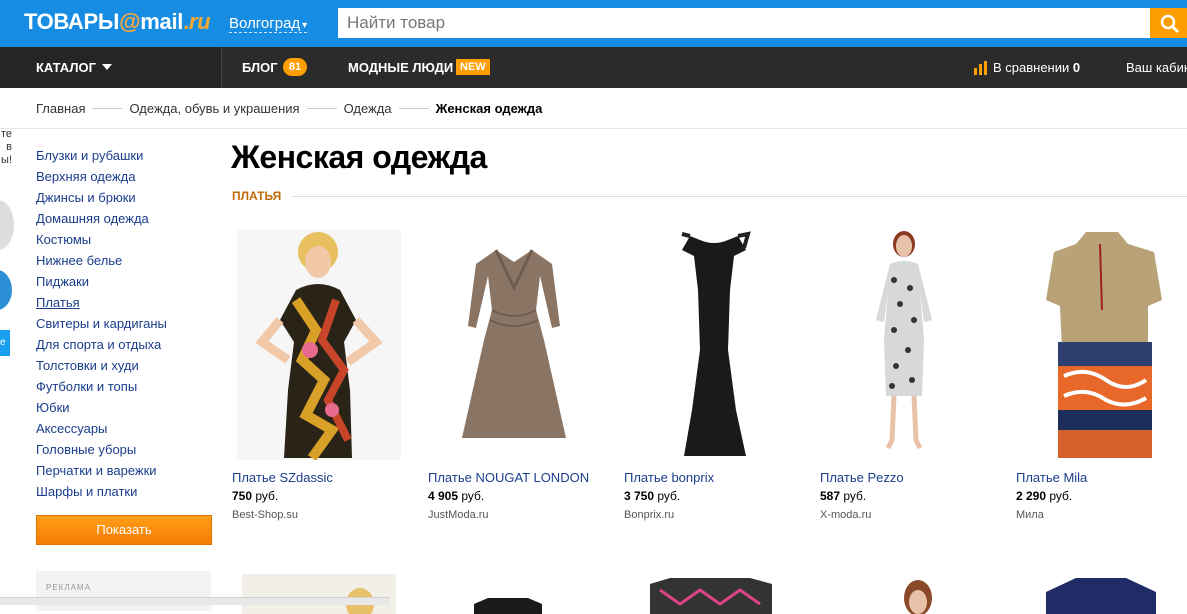  Describe the element at coordinates (1030, 515) in the screenshot. I see `product-shop: Мила` at that location.